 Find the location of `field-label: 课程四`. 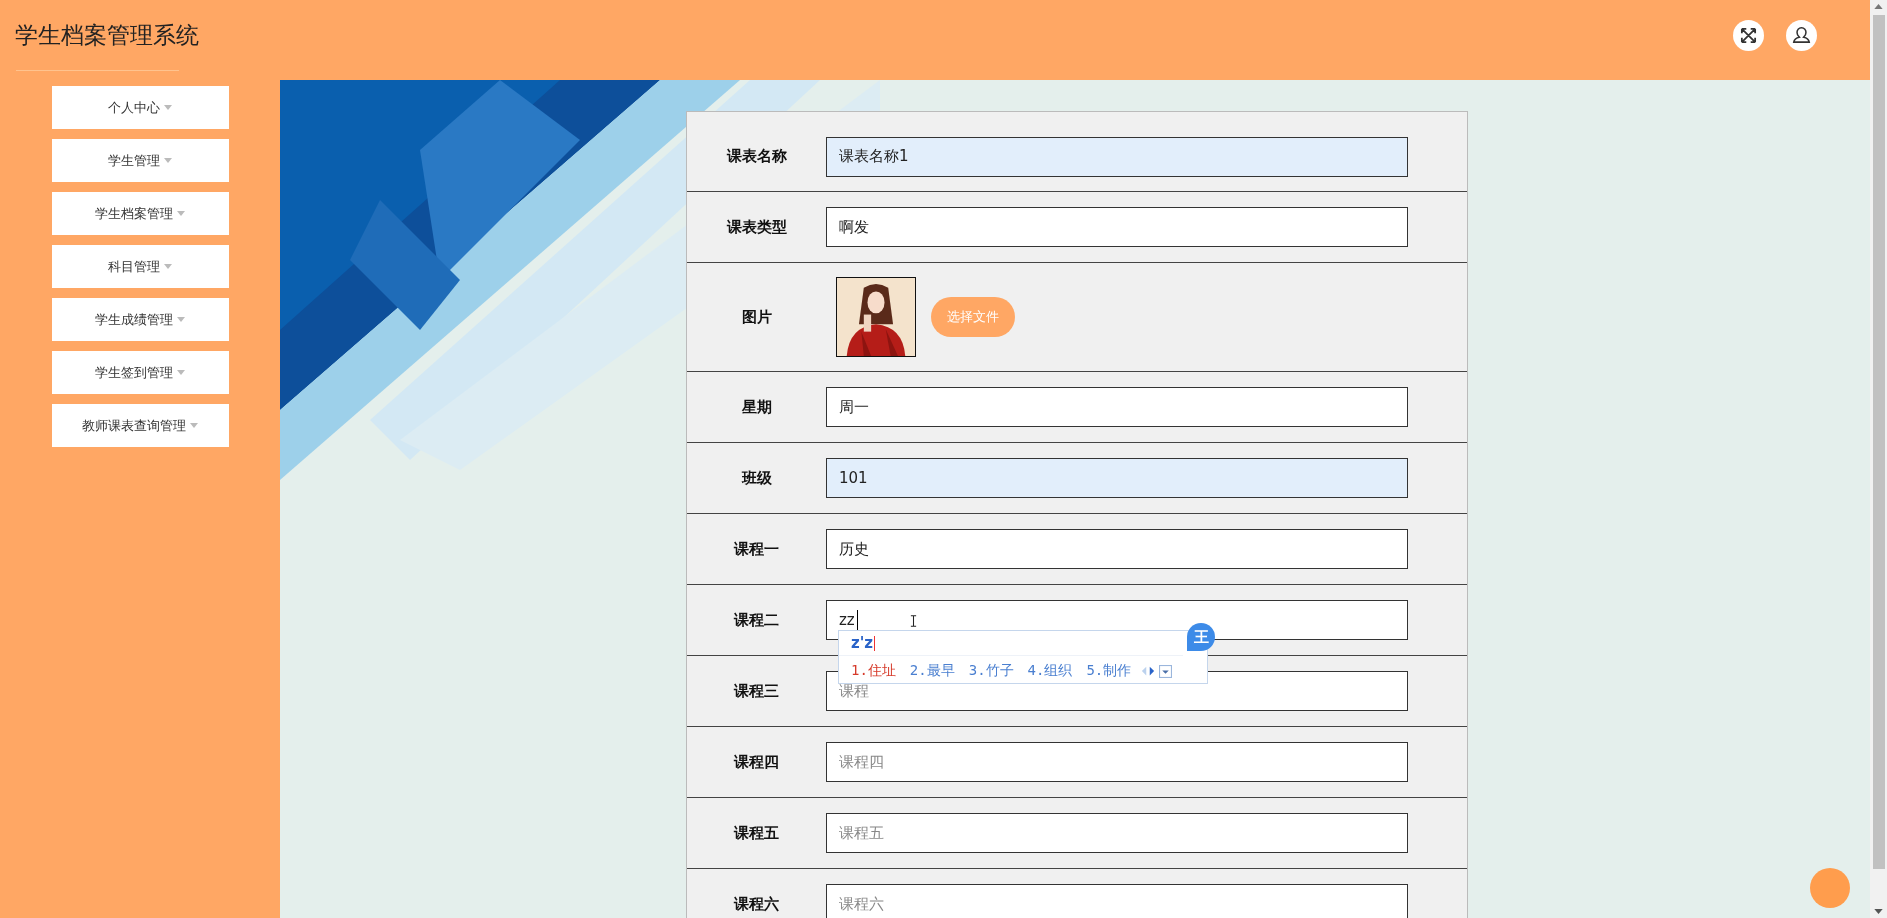

field-label: 课程四 is located at coordinates (756, 762).